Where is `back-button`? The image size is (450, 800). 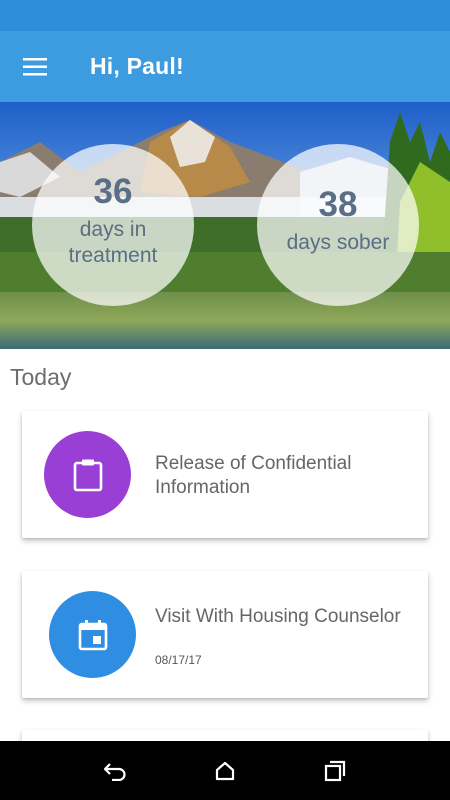
back-button is located at coordinates (115, 770).